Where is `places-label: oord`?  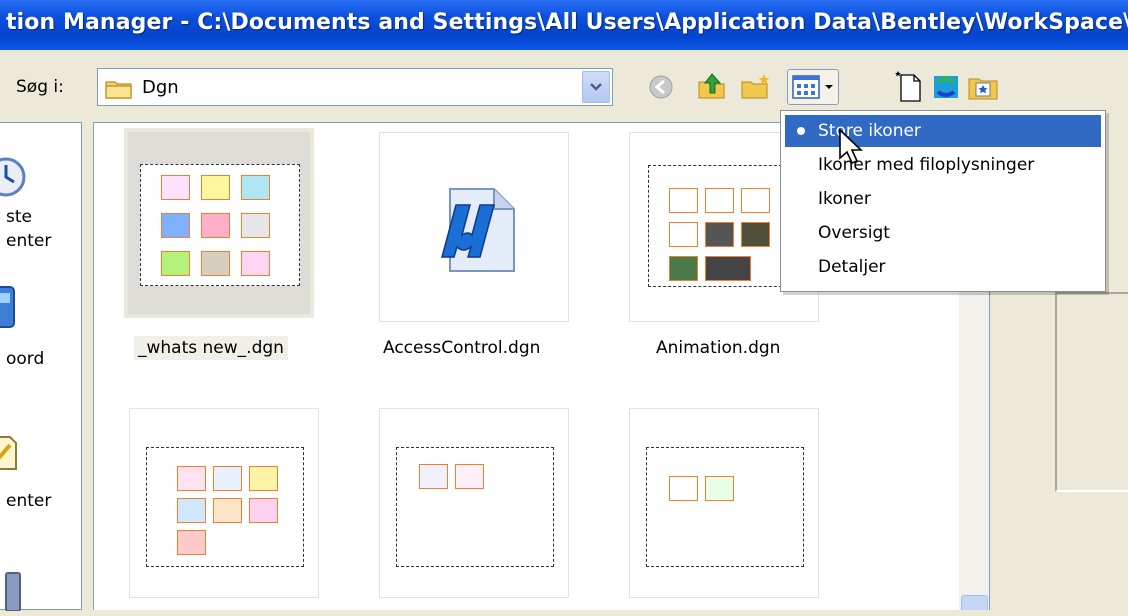 places-label: oord is located at coordinates (25, 359).